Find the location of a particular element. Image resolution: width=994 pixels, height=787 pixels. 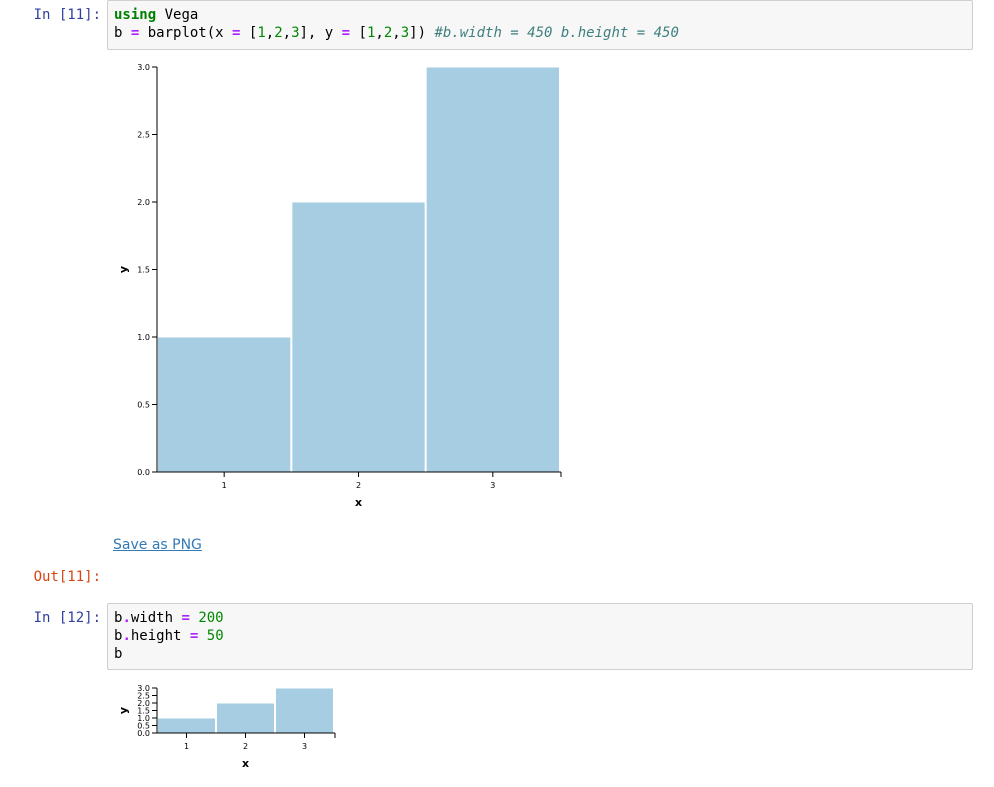

code-line: b is located at coordinates (118, 654).